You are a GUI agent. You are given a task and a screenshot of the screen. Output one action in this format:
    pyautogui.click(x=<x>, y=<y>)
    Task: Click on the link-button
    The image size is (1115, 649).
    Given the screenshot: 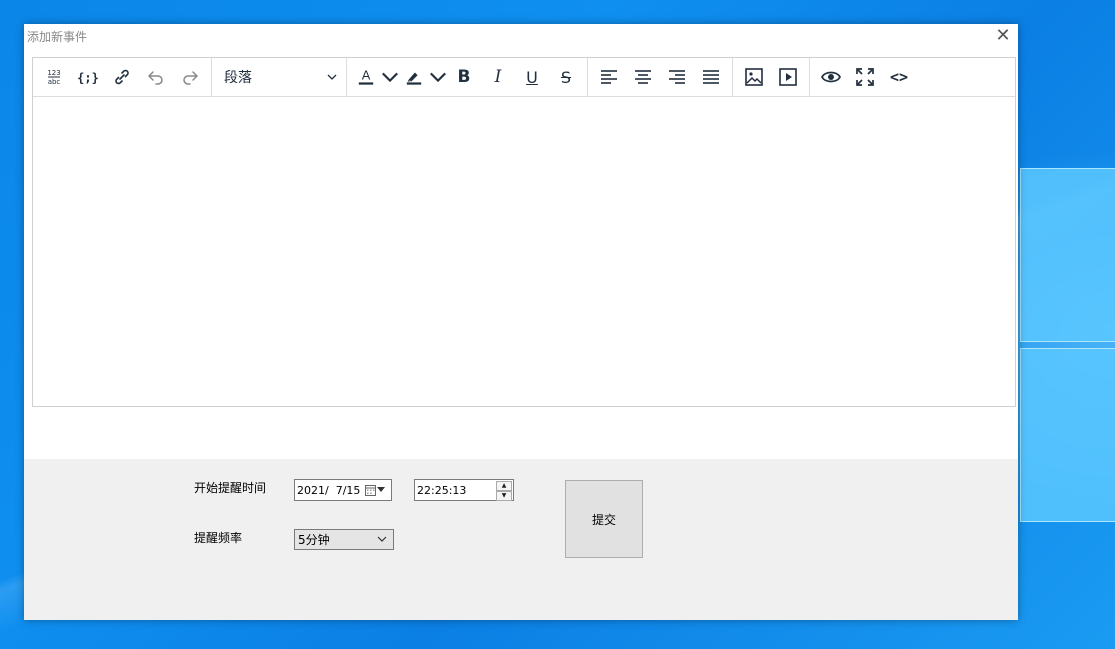 What is the action you would take?
    pyautogui.click(x=122, y=77)
    